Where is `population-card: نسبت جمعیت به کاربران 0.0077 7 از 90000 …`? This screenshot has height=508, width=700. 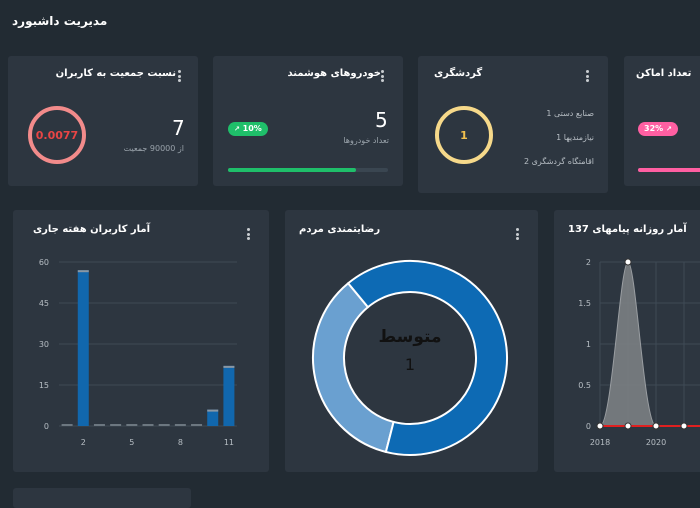 population-card: نسبت جمعیت به کاربران 0.0077 7 از 90000 … is located at coordinates (103, 121).